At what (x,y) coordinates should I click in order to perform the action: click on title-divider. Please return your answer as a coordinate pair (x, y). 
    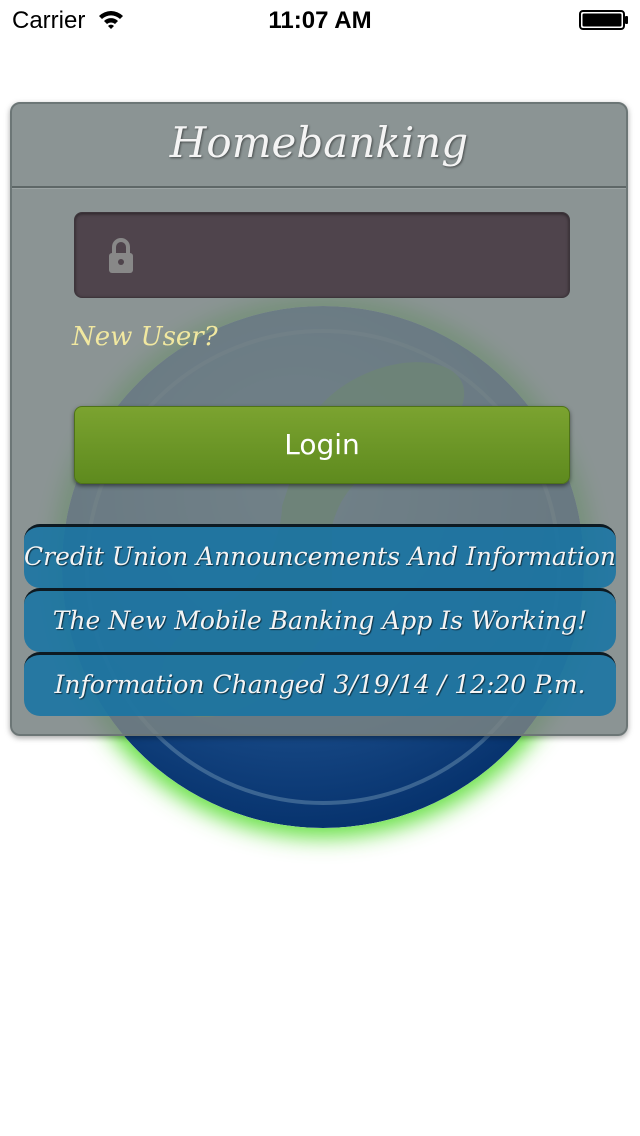
    Looking at the image, I should click on (319, 187).